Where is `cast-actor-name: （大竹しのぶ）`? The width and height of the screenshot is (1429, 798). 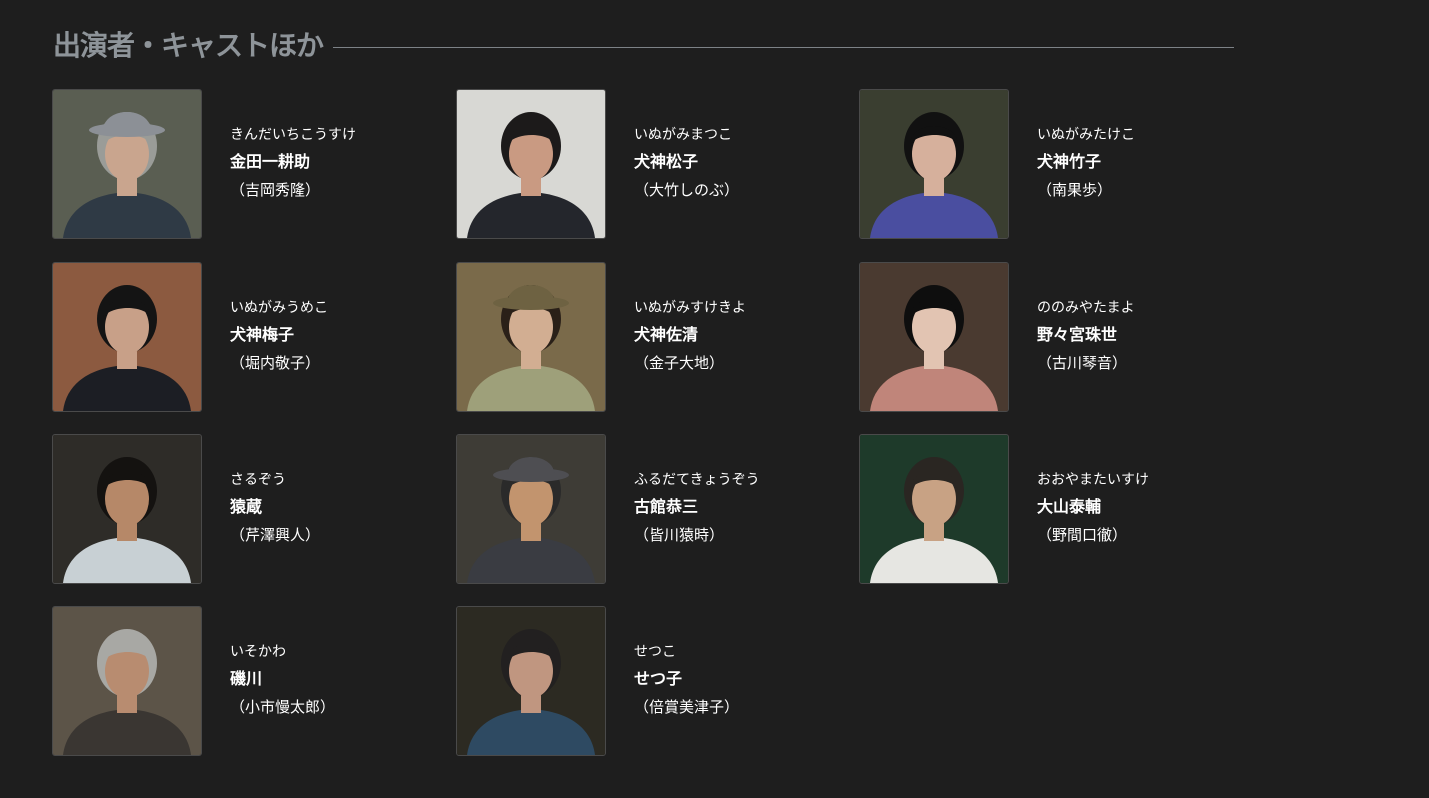 cast-actor-name: （大竹しのぶ） is located at coordinates (687, 190).